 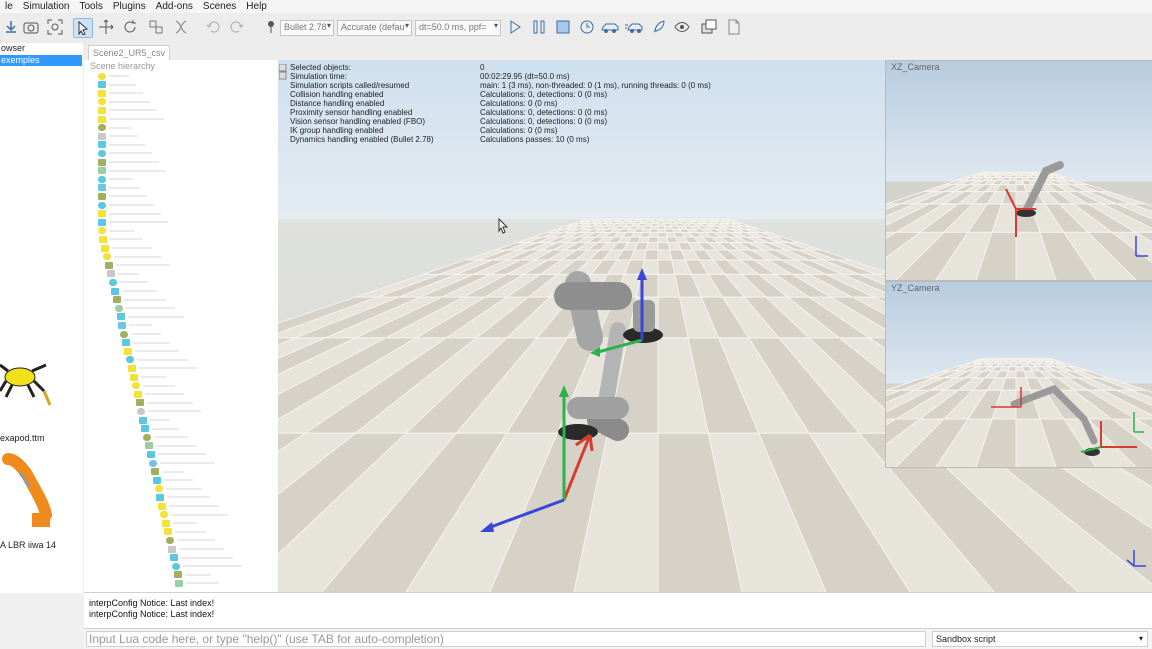 What do you see at coordinates (271, 27) in the screenshot?
I see `pin-icon` at bounding box center [271, 27].